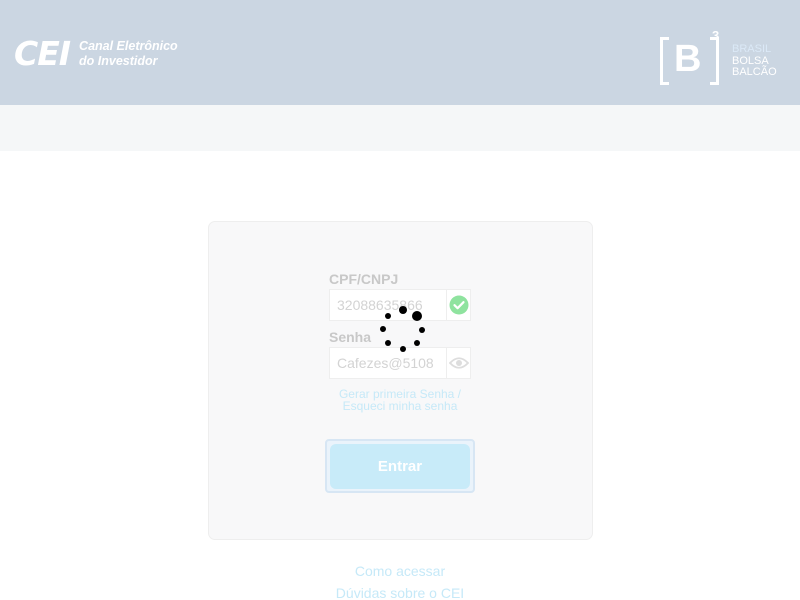  What do you see at coordinates (400, 571) in the screenshot?
I see `how-to-access-link: Como acessar` at bounding box center [400, 571].